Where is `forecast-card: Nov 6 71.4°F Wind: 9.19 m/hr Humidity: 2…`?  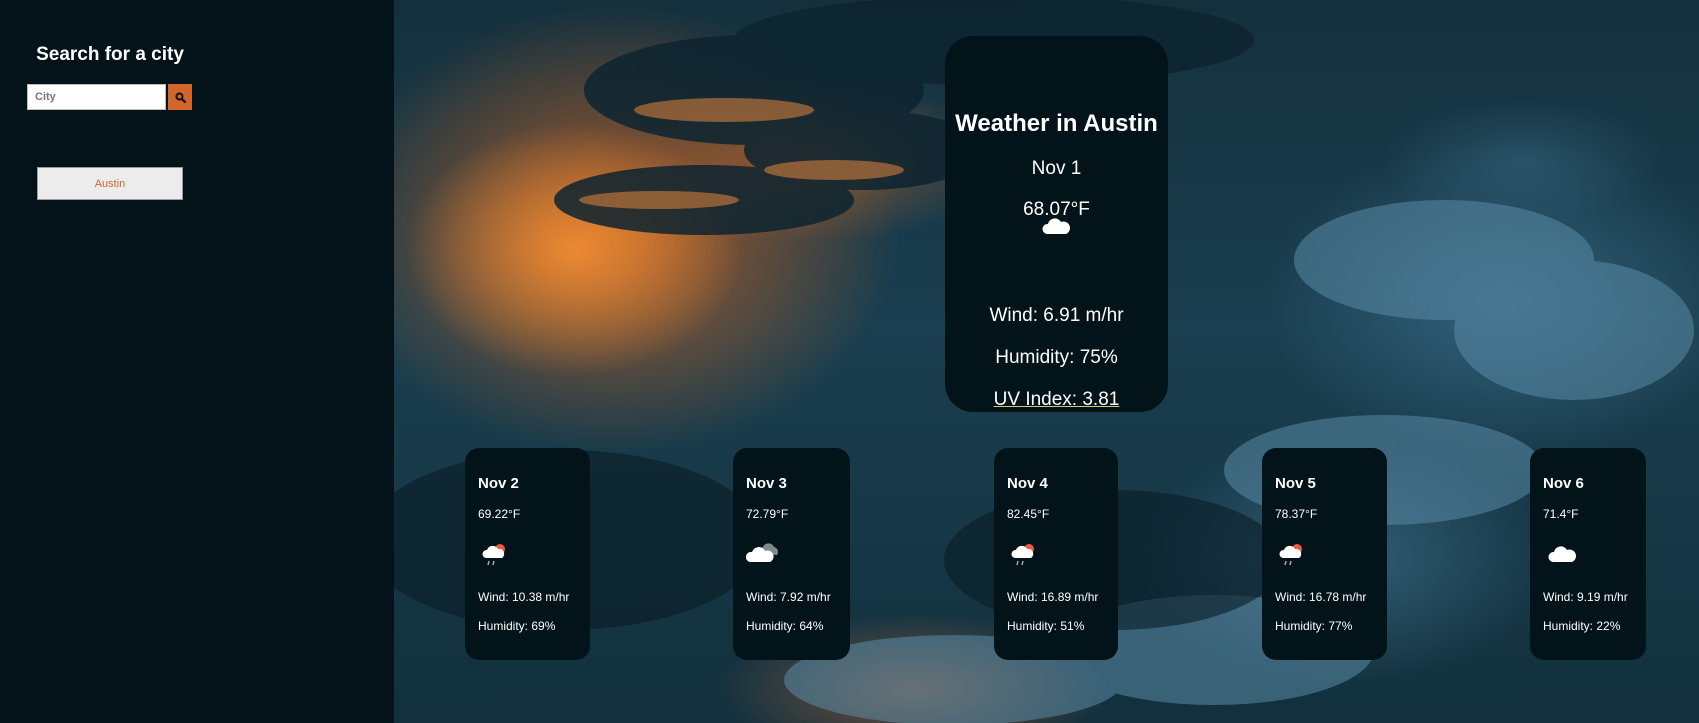 forecast-card: Nov 6 71.4°F Wind: 9.19 m/hr Humidity: 2… is located at coordinates (1588, 554).